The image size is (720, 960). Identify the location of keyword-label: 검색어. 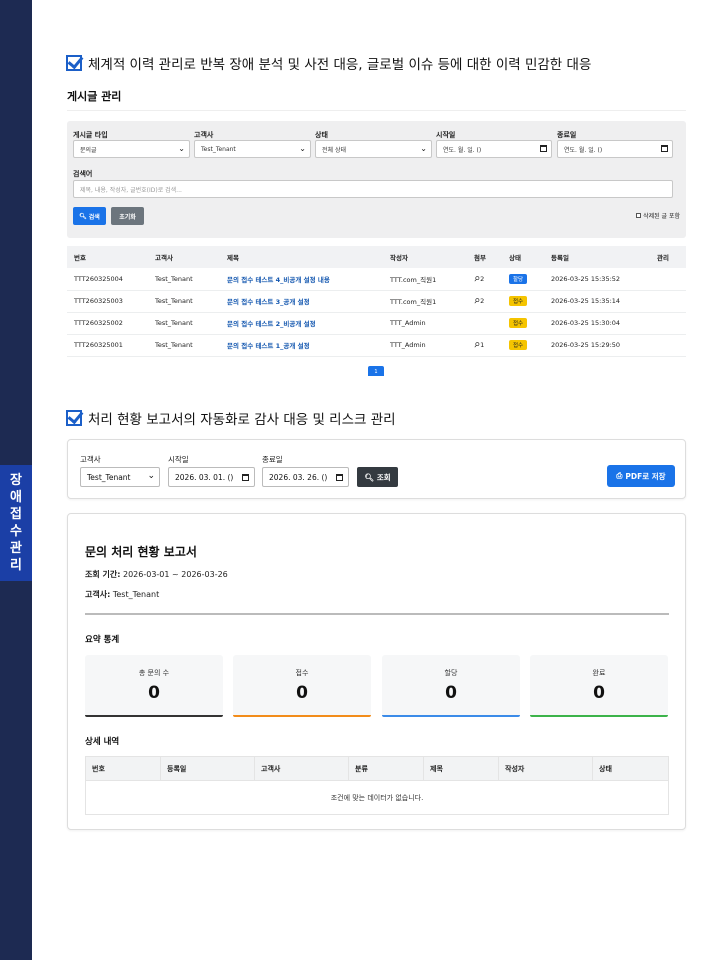
(83, 174).